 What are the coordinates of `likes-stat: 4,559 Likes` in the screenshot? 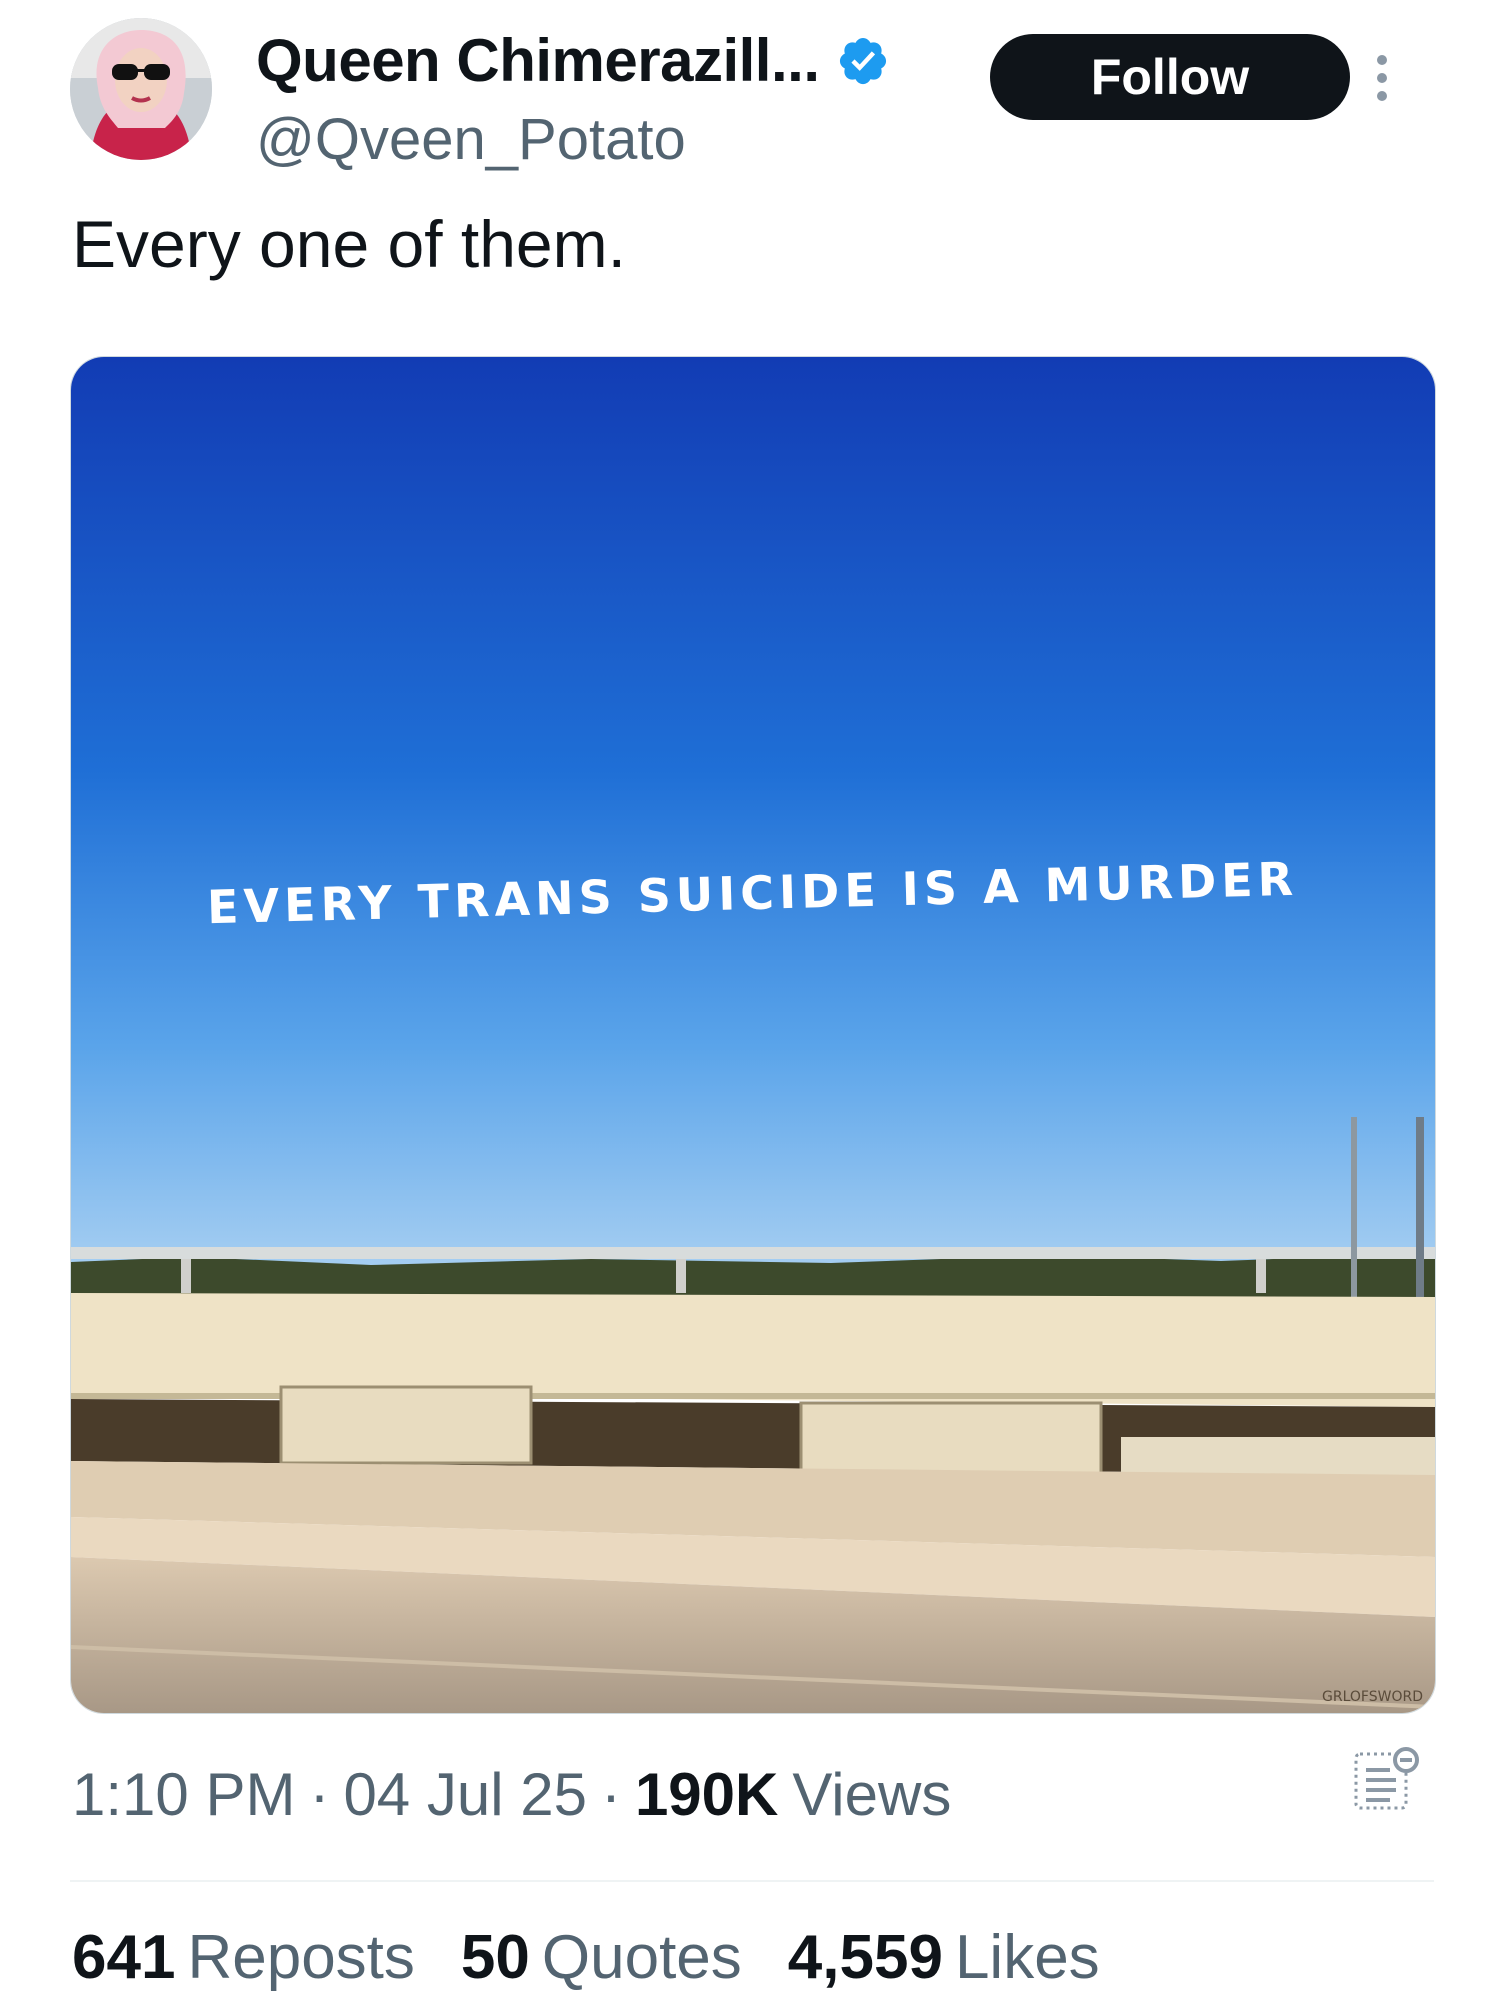 It's located at (944, 1957).